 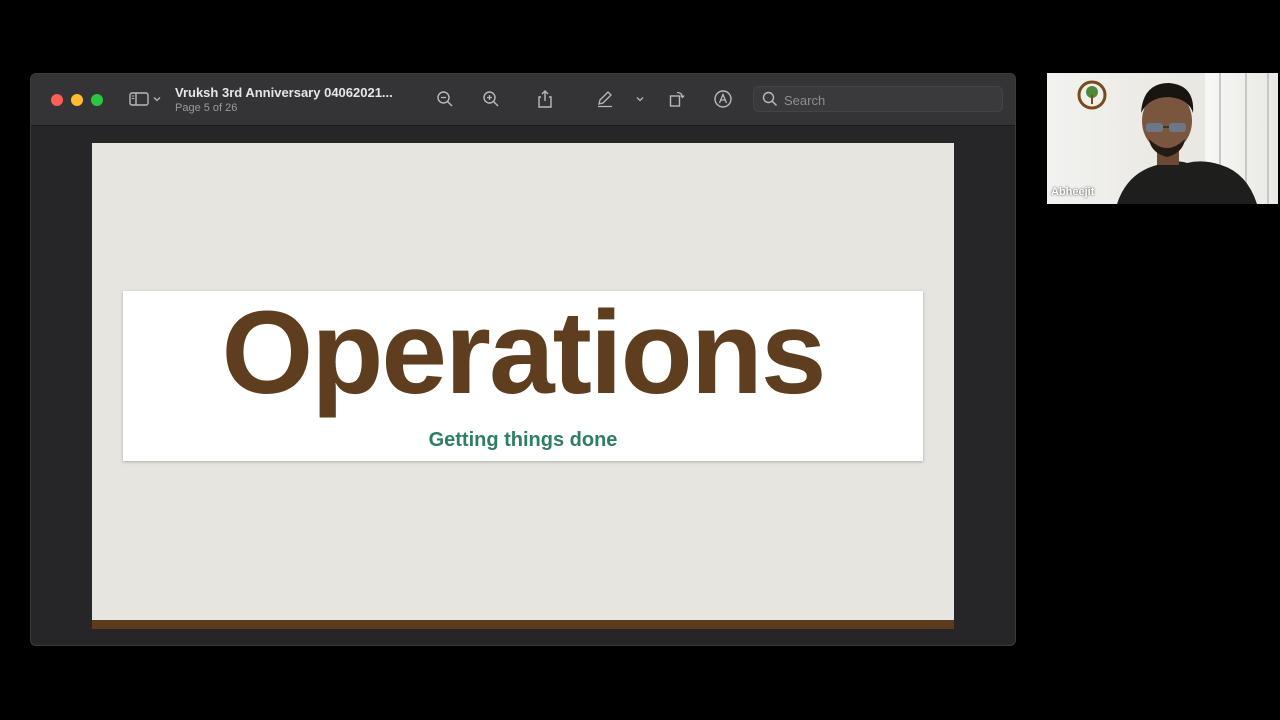 What do you see at coordinates (77, 100) in the screenshot?
I see `minimize-window-button` at bounding box center [77, 100].